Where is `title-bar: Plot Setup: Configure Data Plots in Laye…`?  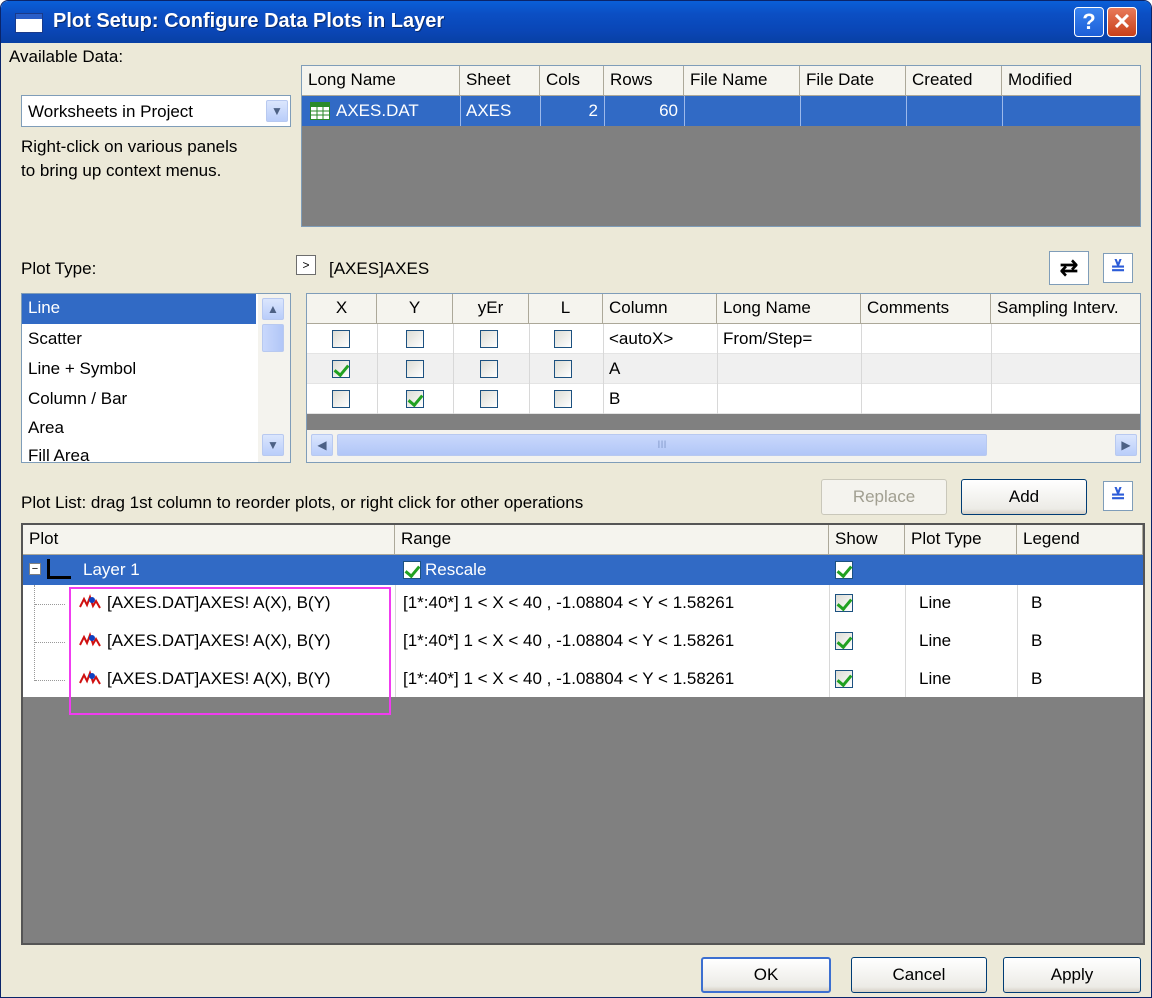
title-bar: Plot Setup: Configure Data Plots in Laye… is located at coordinates (576, 22).